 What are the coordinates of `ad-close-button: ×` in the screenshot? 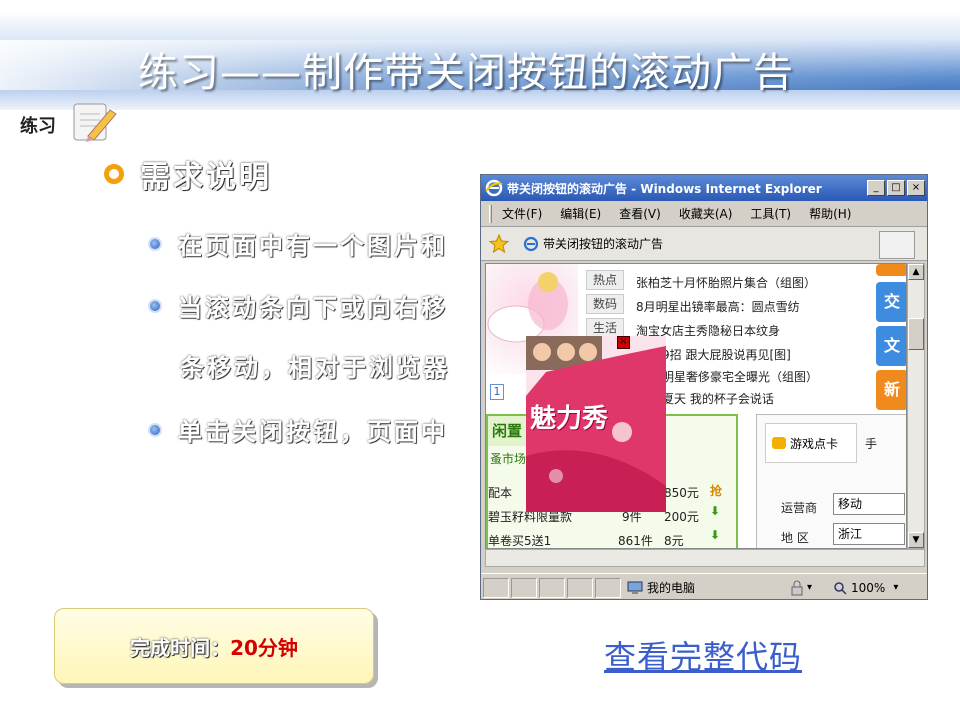 It's located at (623, 342).